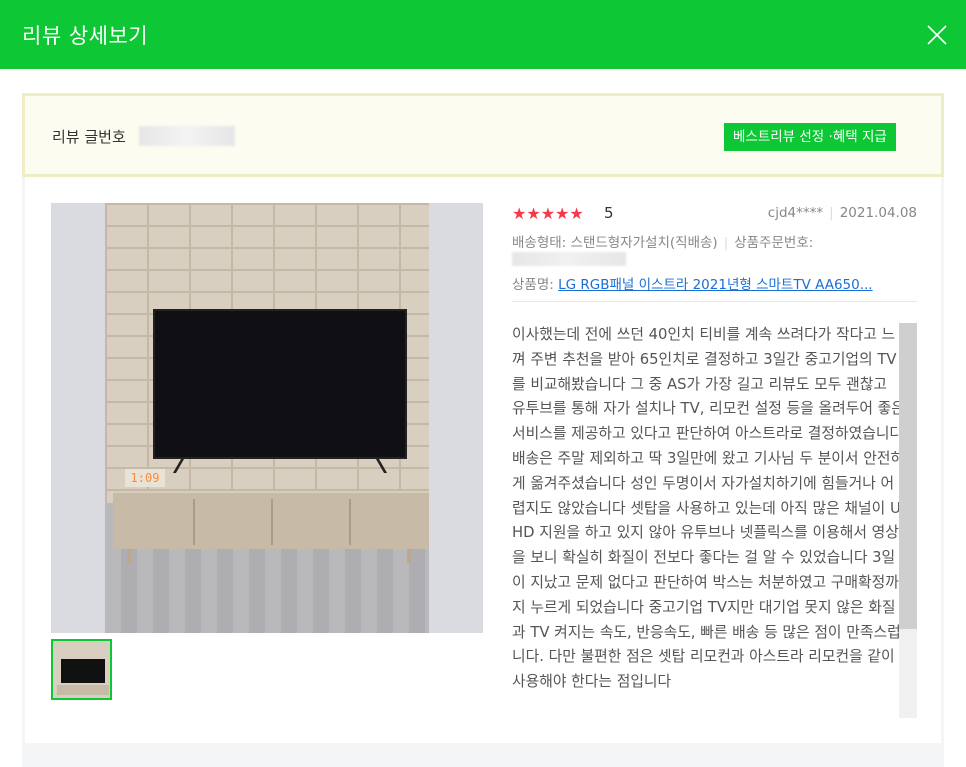 The width and height of the screenshot is (966, 767). What do you see at coordinates (483, 135) in the screenshot?
I see `review-number-bar: 리뷰 글번호 베스트리뷰 선정 ·혜택 지급` at bounding box center [483, 135].